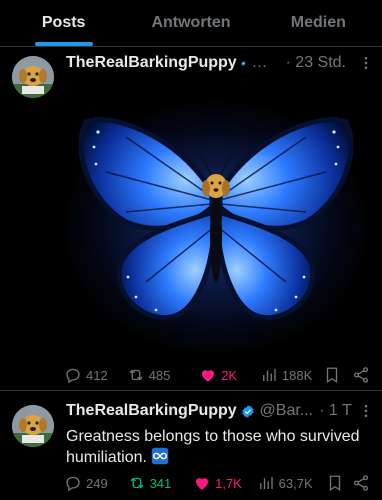 The image size is (382, 500). I want to click on repost-count: 341, so click(160, 483).